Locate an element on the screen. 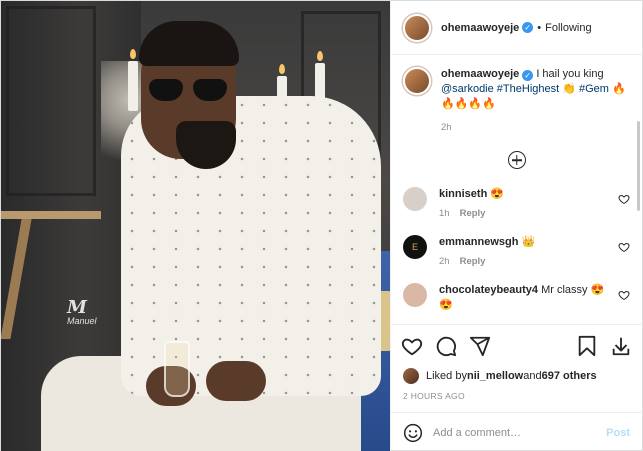  following-button: Following is located at coordinates (568, 28).